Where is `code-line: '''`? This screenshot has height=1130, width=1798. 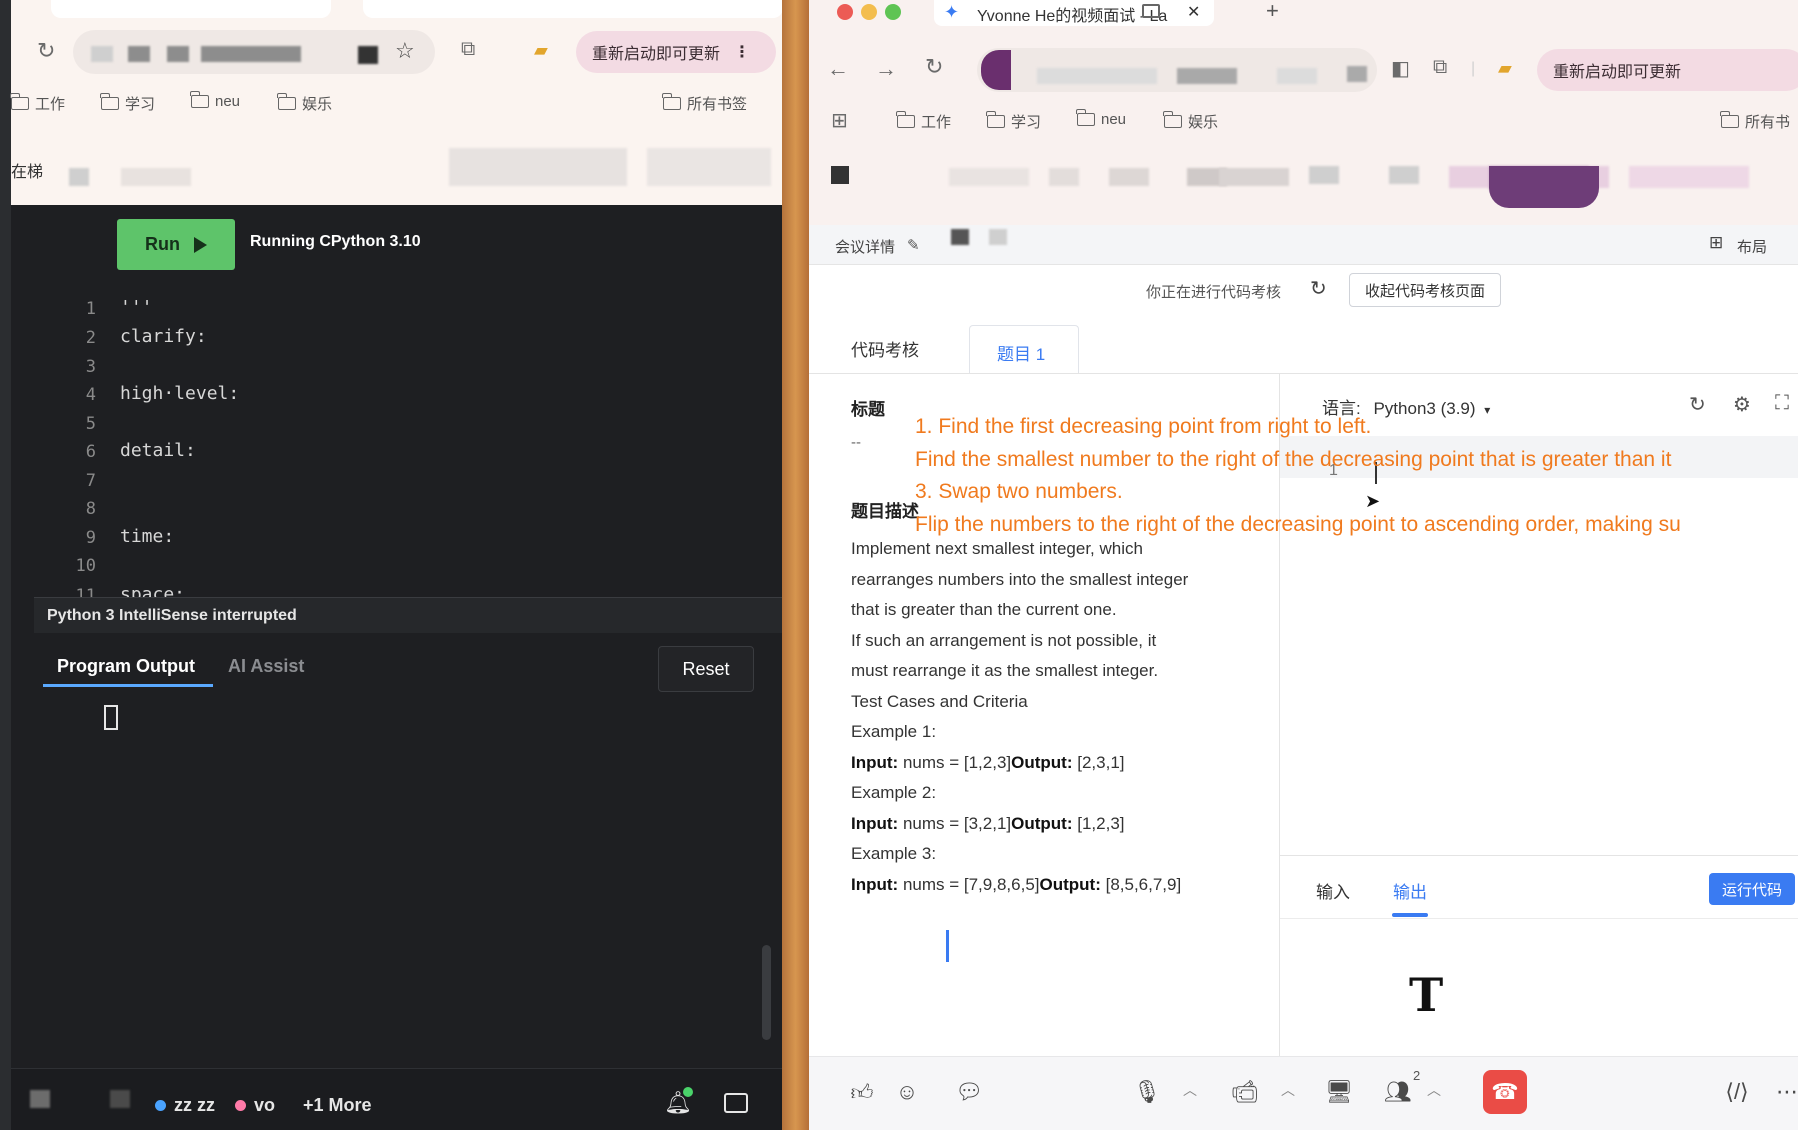
code-line: ''' is located at coordinates (136, 307).